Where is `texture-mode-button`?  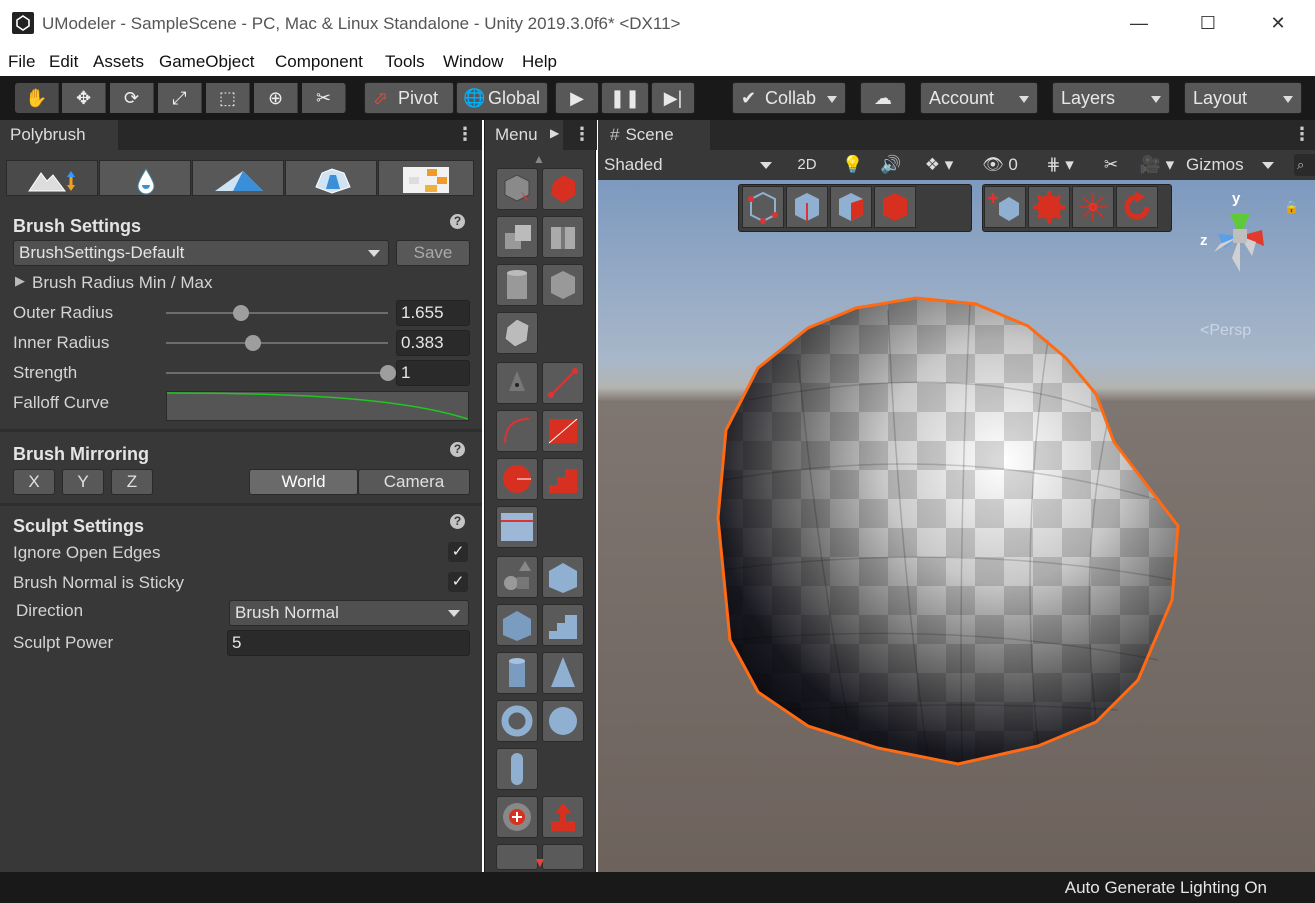 texture-mode-button is located at coordinates (426, 178).